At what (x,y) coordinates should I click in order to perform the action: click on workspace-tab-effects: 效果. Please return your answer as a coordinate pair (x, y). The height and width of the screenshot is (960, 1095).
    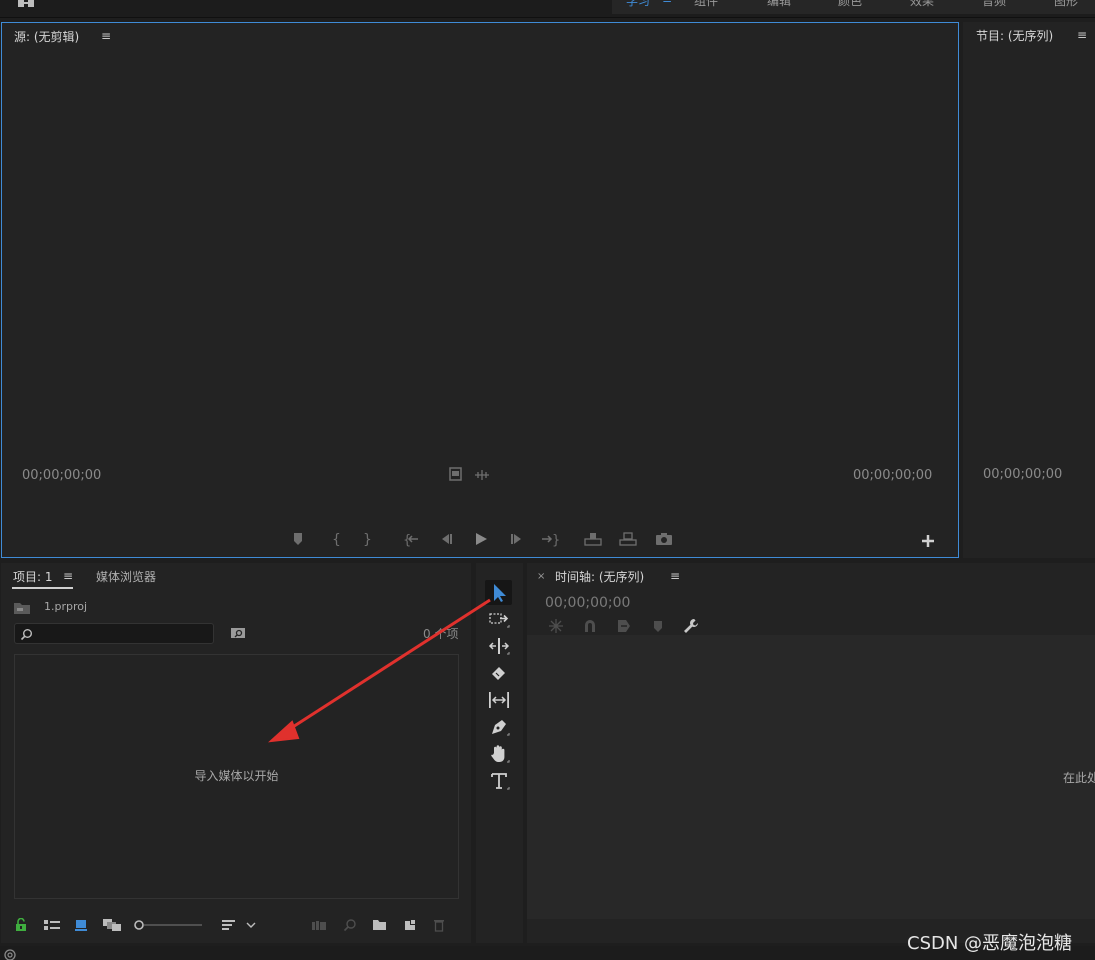
    Looking at the image, I should click on (922, 4).